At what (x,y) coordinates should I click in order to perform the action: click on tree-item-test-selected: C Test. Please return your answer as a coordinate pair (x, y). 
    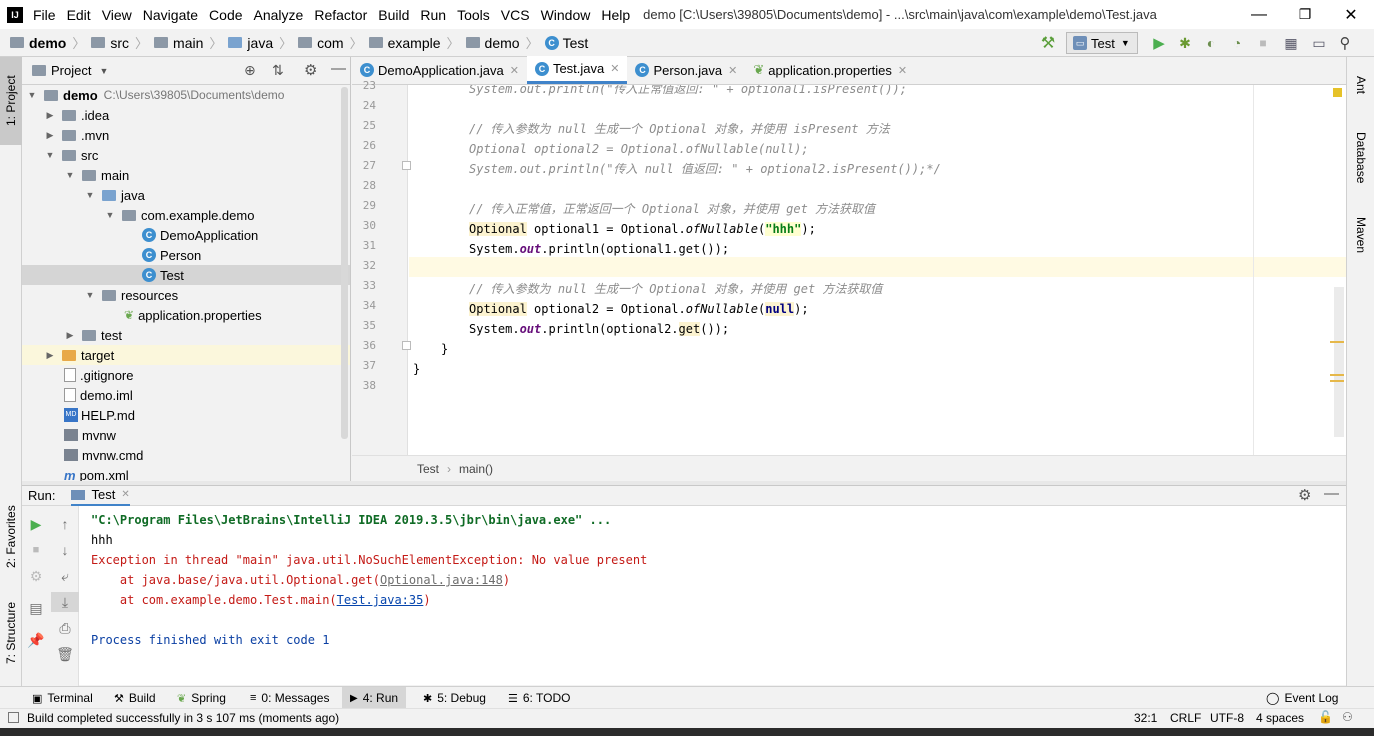
    Looking at the image, I should click on (186, 275).